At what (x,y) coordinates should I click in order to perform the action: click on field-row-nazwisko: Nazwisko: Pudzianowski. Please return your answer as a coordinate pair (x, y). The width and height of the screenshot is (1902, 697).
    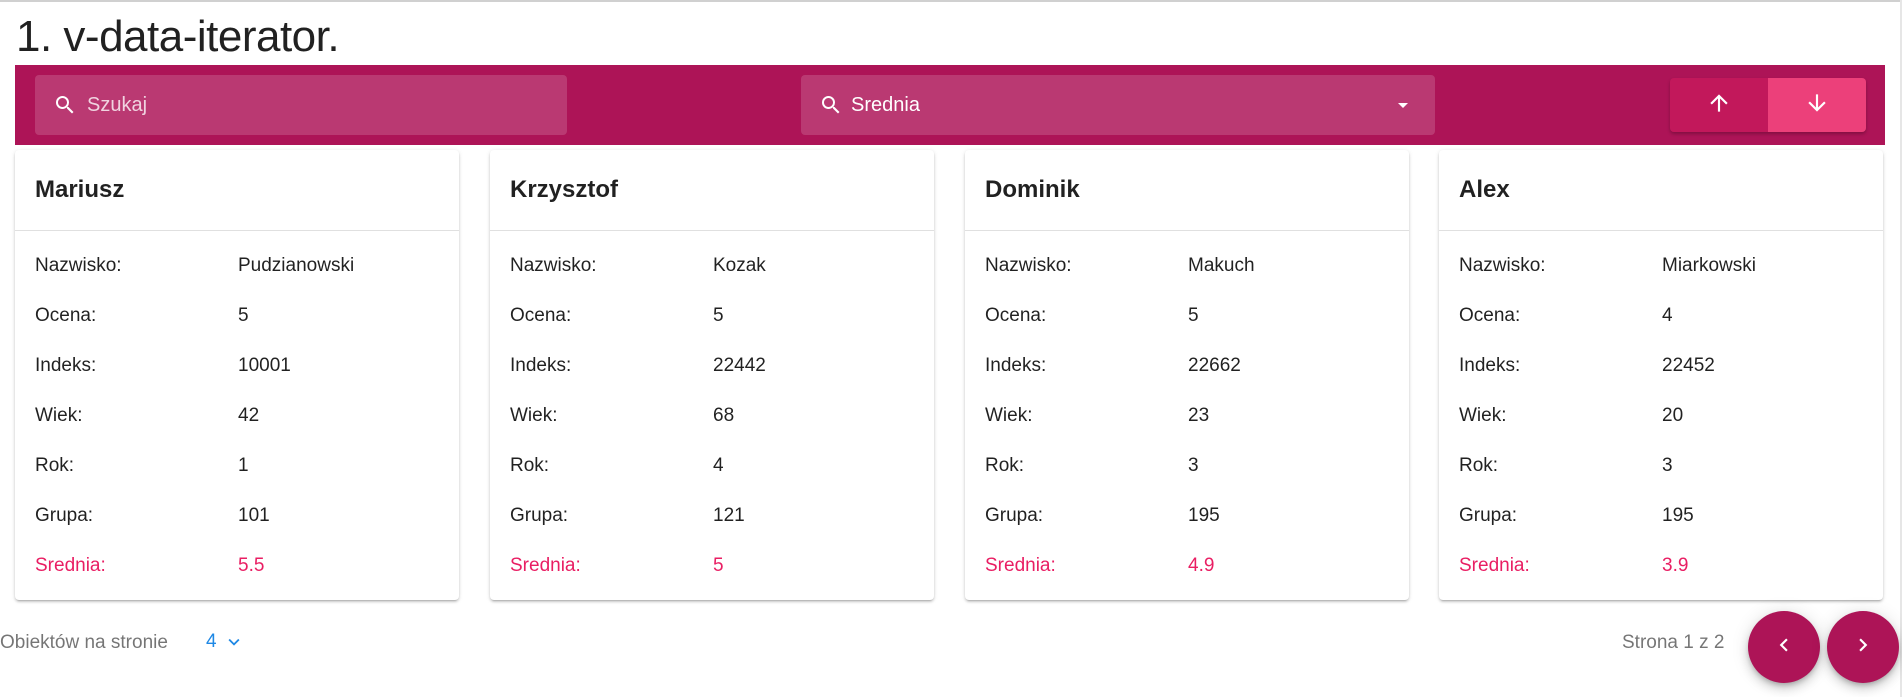
    Looking at the image, I should click on (237, 266).